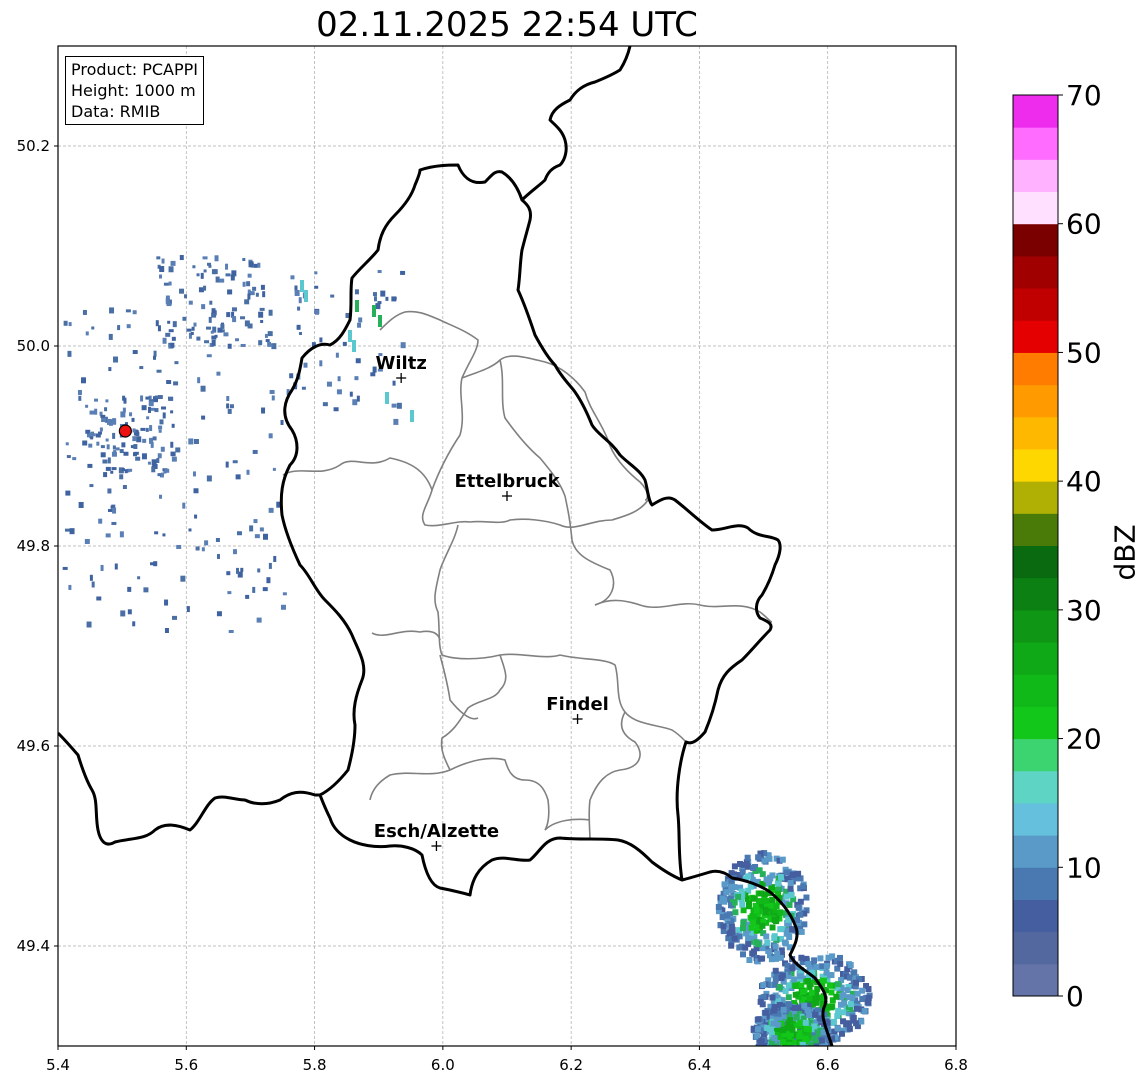 This screenshot has width=1145, height=1084. I want to click on colorbar-unit: dBZ, so click(1125, 552).